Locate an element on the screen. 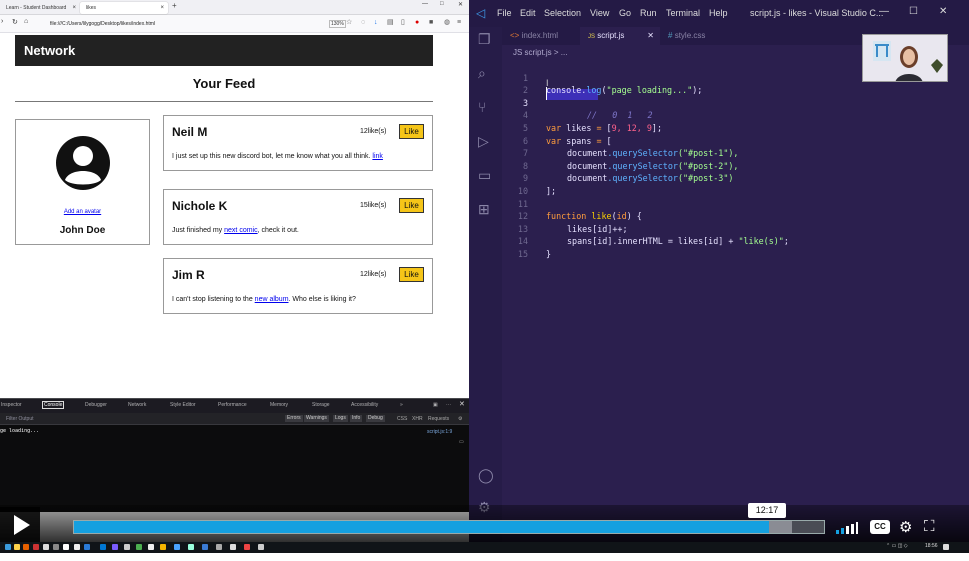  remote-explorer-icon: ▭ is located at coordinates (484, 175).